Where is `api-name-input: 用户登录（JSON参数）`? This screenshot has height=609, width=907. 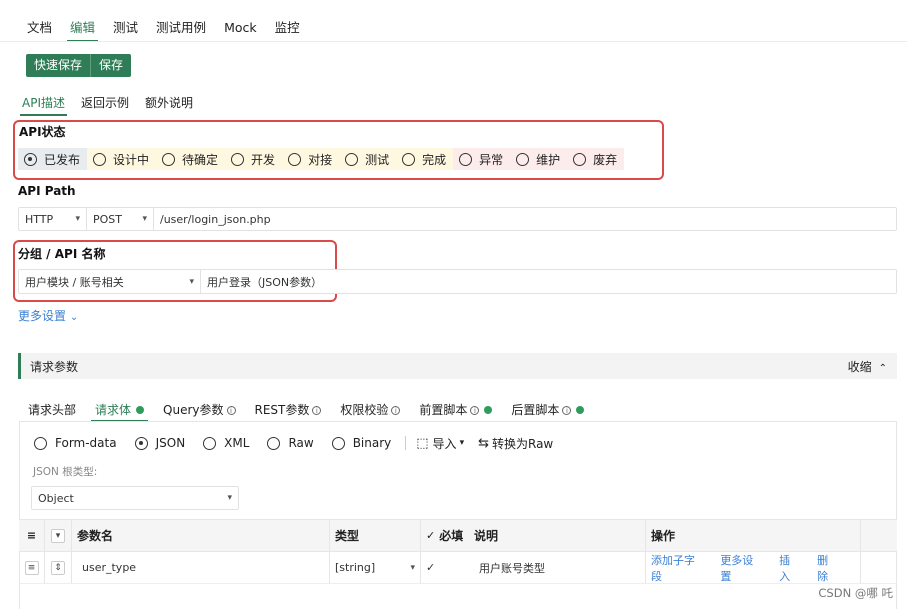 api-name-input: 用户登录（JSON参数） is located at coordinates (264, 282).